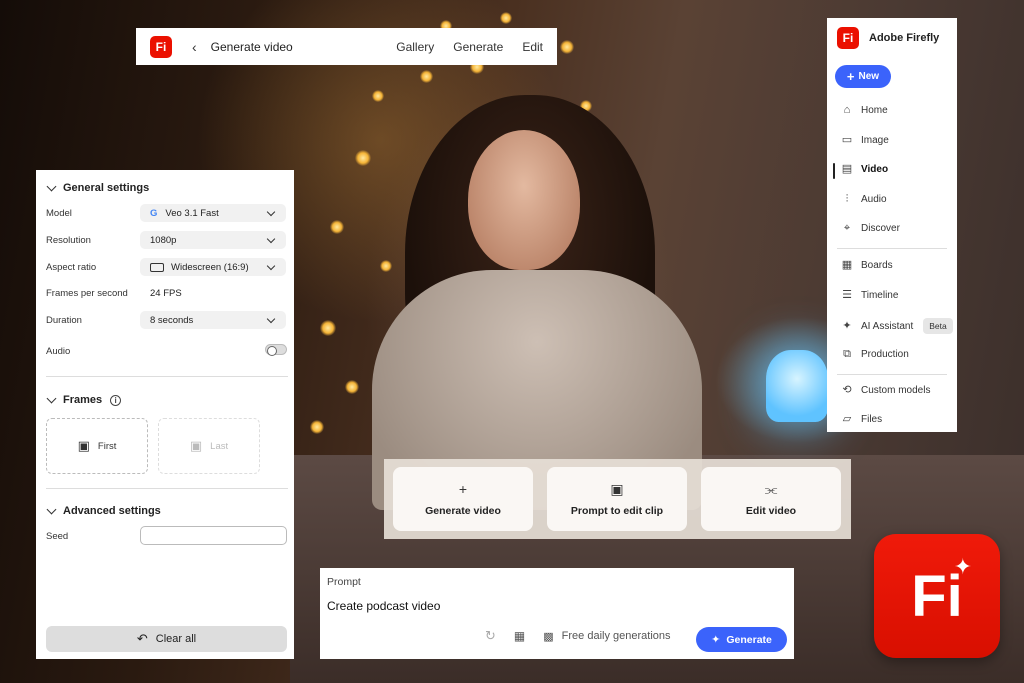  I want to click on general-settings-header: General settings, so click(97, 187).